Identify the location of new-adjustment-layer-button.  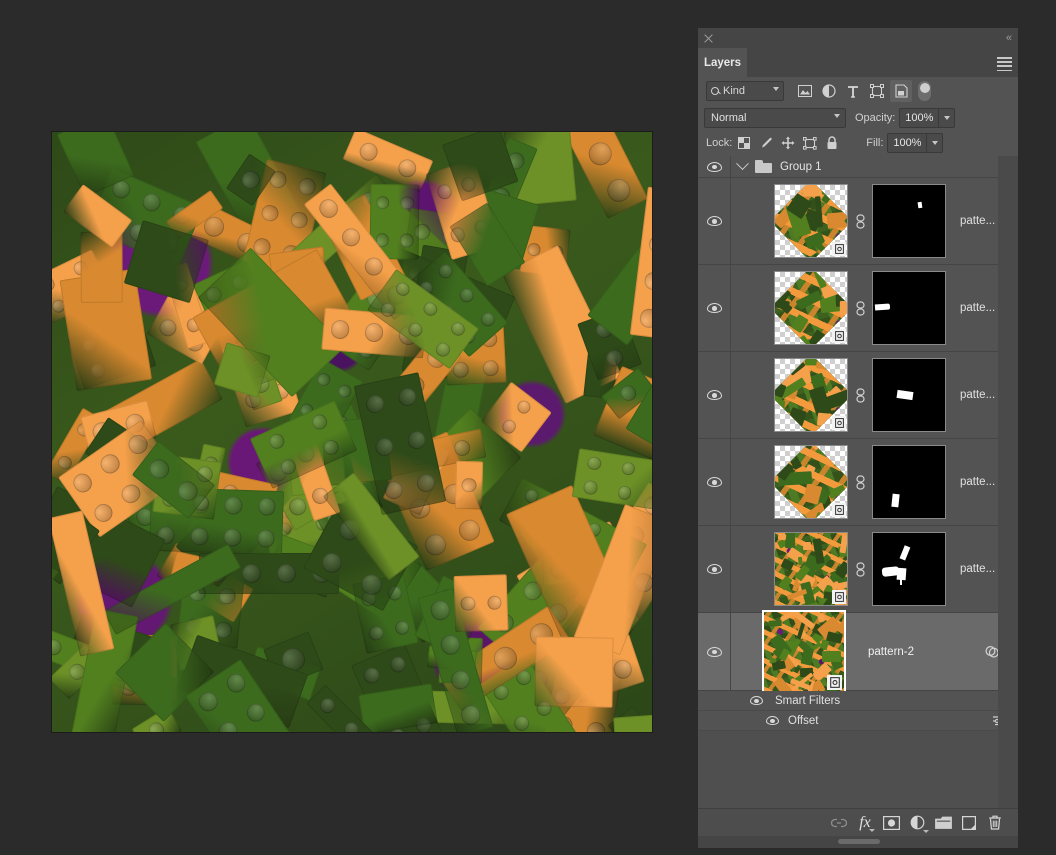
(917, 823).